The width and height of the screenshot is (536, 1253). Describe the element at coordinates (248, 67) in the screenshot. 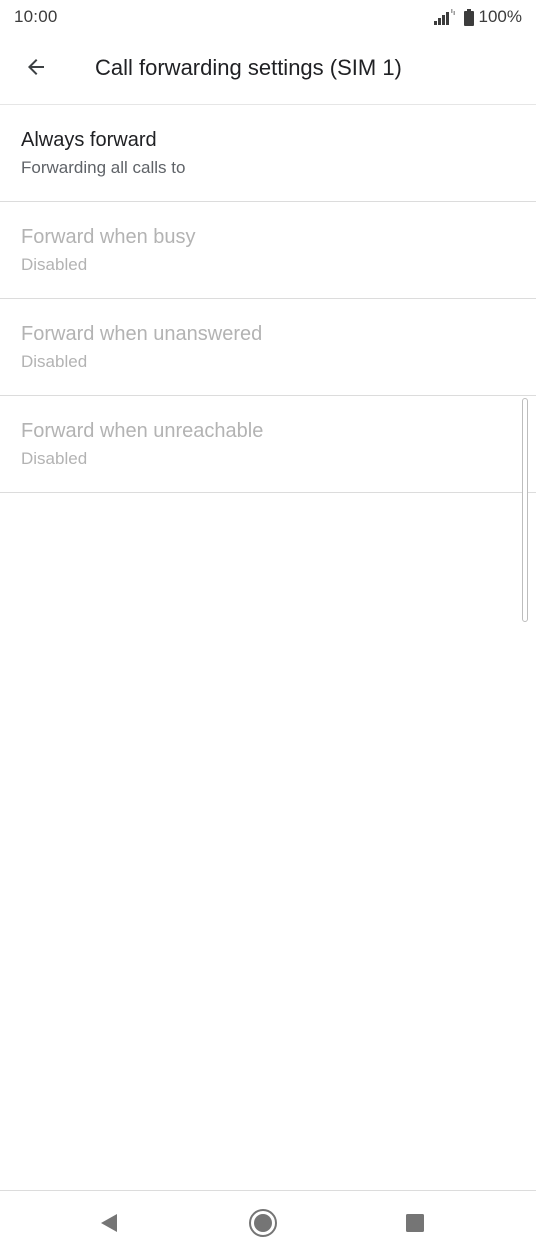

I see `page-title: Call forwarding settings (SIM 1)` at that location.